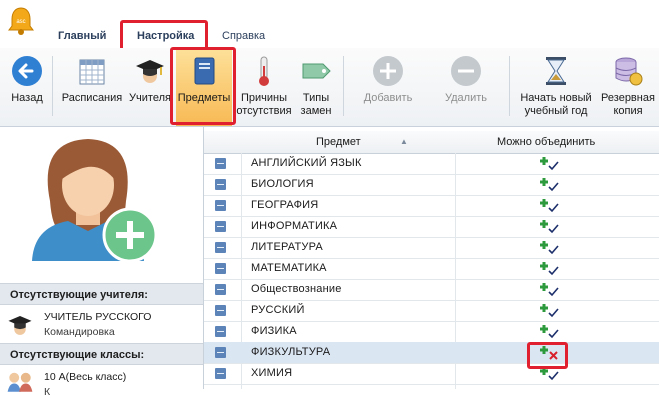  I want to click on table-row: ФИЗИКА, so click(431, 332).